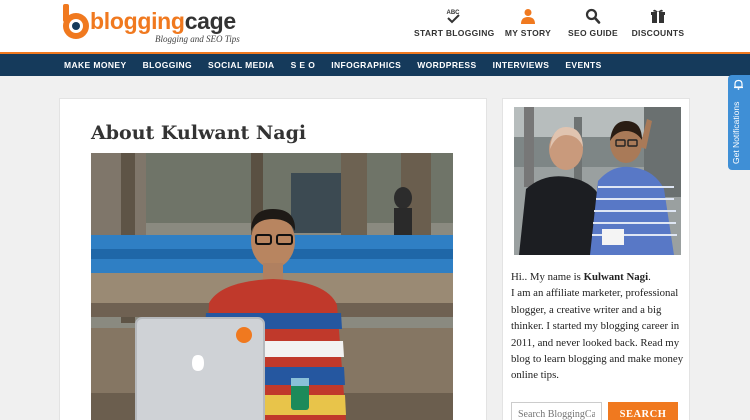  I want to click on sidebar-photo-illustration, so click(597, 181).